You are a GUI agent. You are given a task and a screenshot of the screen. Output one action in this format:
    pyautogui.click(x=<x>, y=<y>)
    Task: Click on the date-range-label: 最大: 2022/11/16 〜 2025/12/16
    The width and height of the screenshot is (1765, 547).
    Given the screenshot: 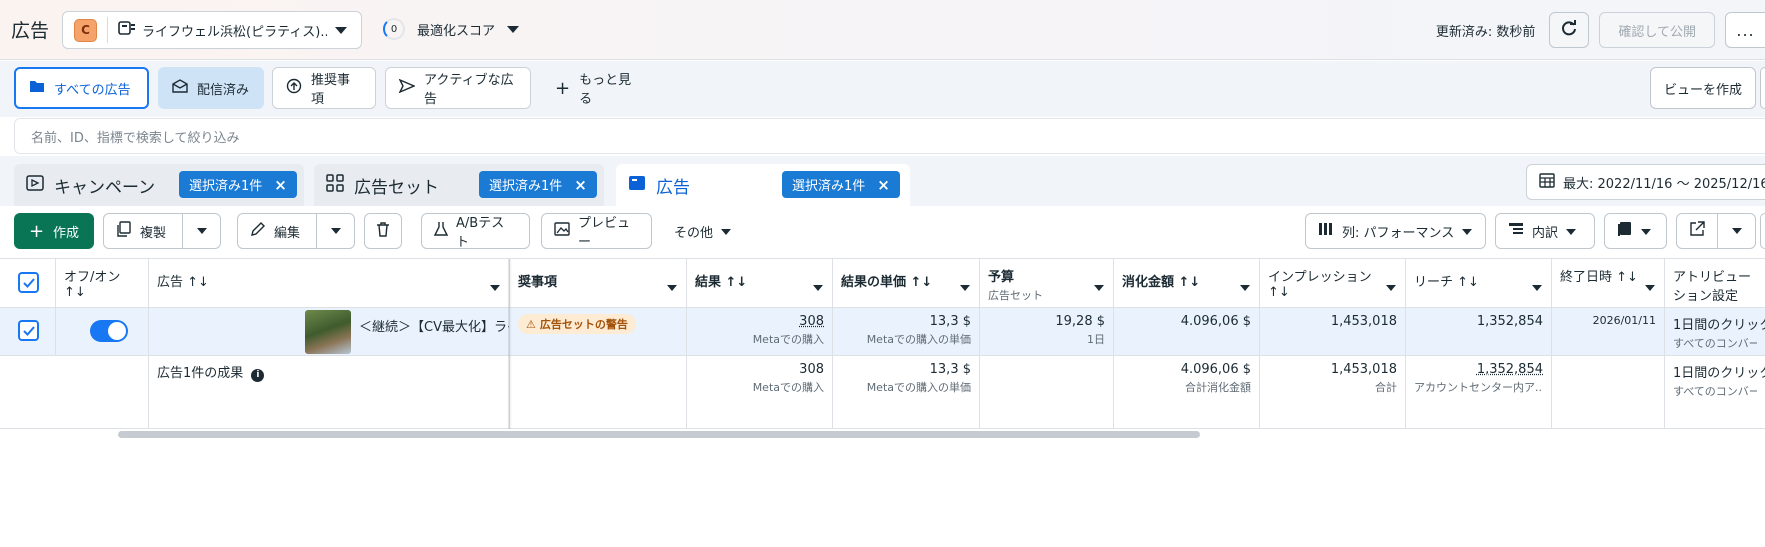 What is the action you would take?
    pyautogui.click(x=1664, y=184)
    